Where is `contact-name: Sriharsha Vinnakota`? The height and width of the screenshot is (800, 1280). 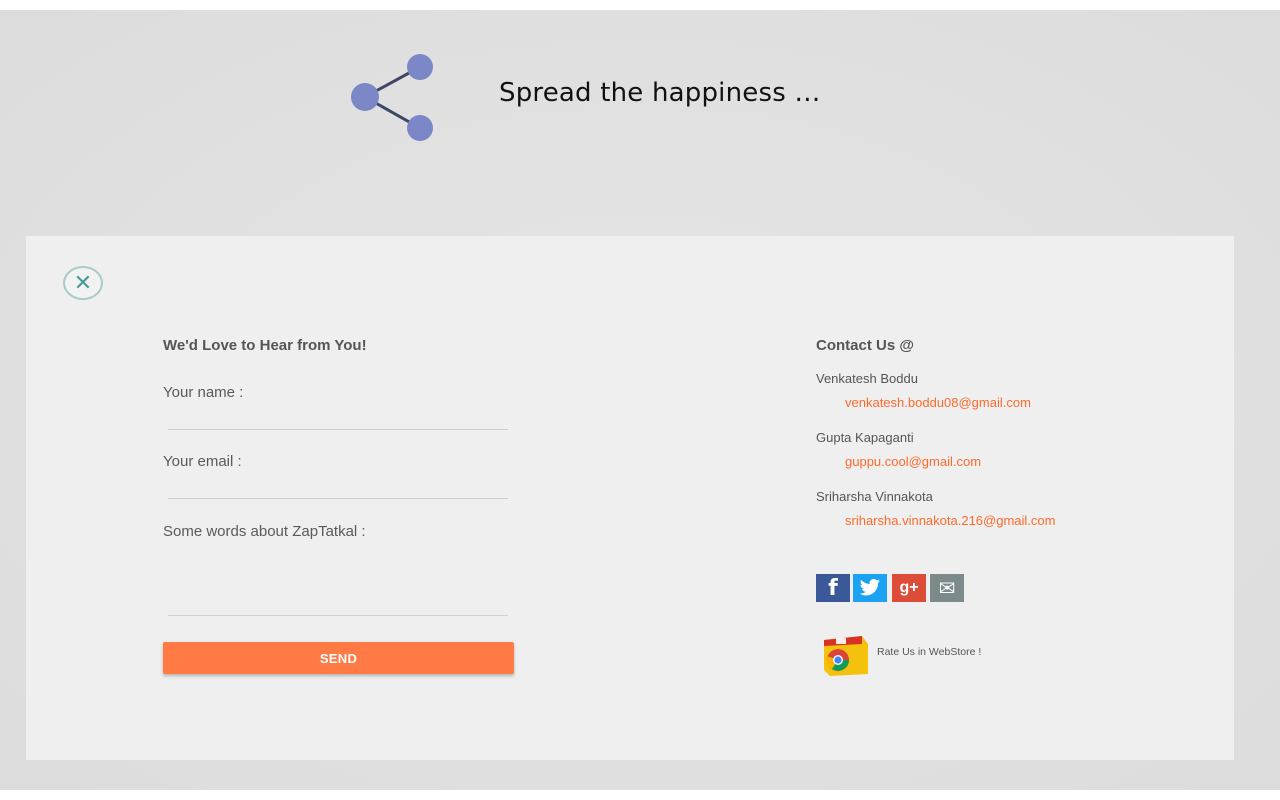
contact-name: Sriharsha Vinnakota is located at coordinates (874, 496).